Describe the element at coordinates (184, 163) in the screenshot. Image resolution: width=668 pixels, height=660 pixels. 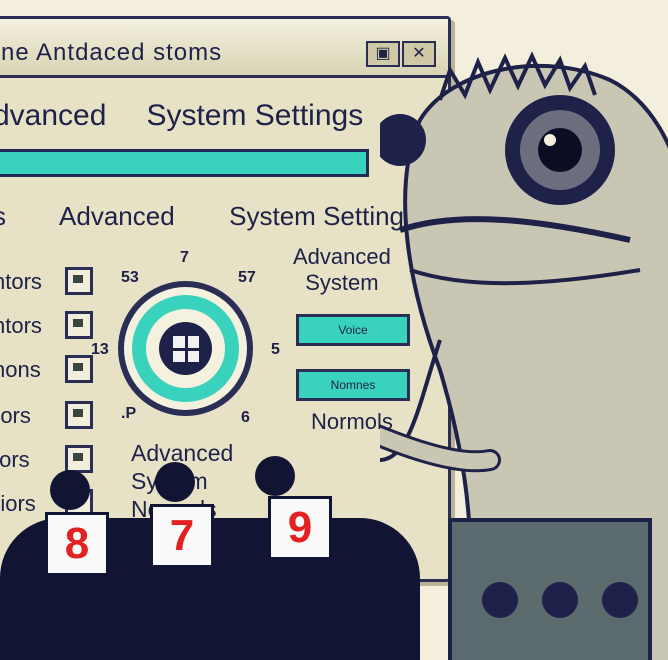
I see `progress-bar` at that location.